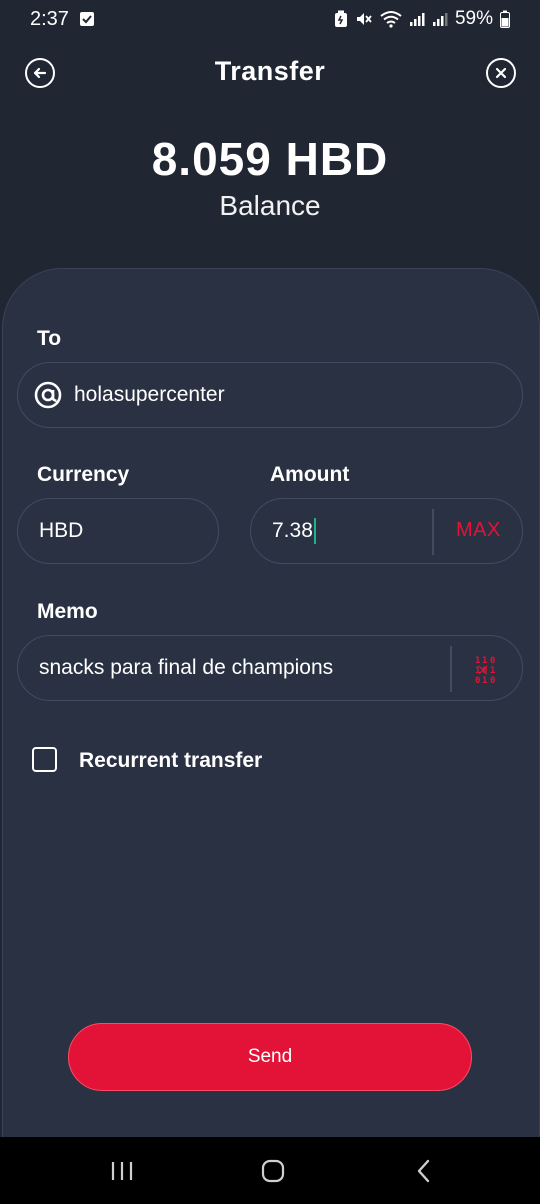  Describe the element at coordinates (310, 474) in the screenshot. I see `amount-label: Amount` at that location.